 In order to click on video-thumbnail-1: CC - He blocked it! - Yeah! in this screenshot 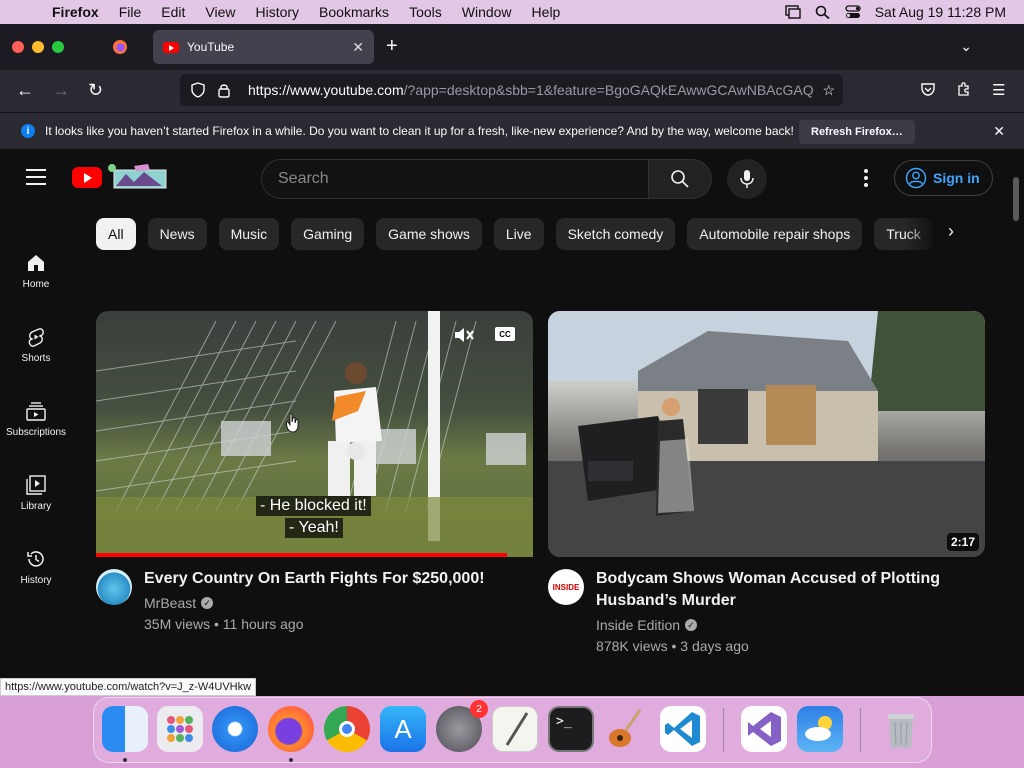, I will do `click(314, 434)`.